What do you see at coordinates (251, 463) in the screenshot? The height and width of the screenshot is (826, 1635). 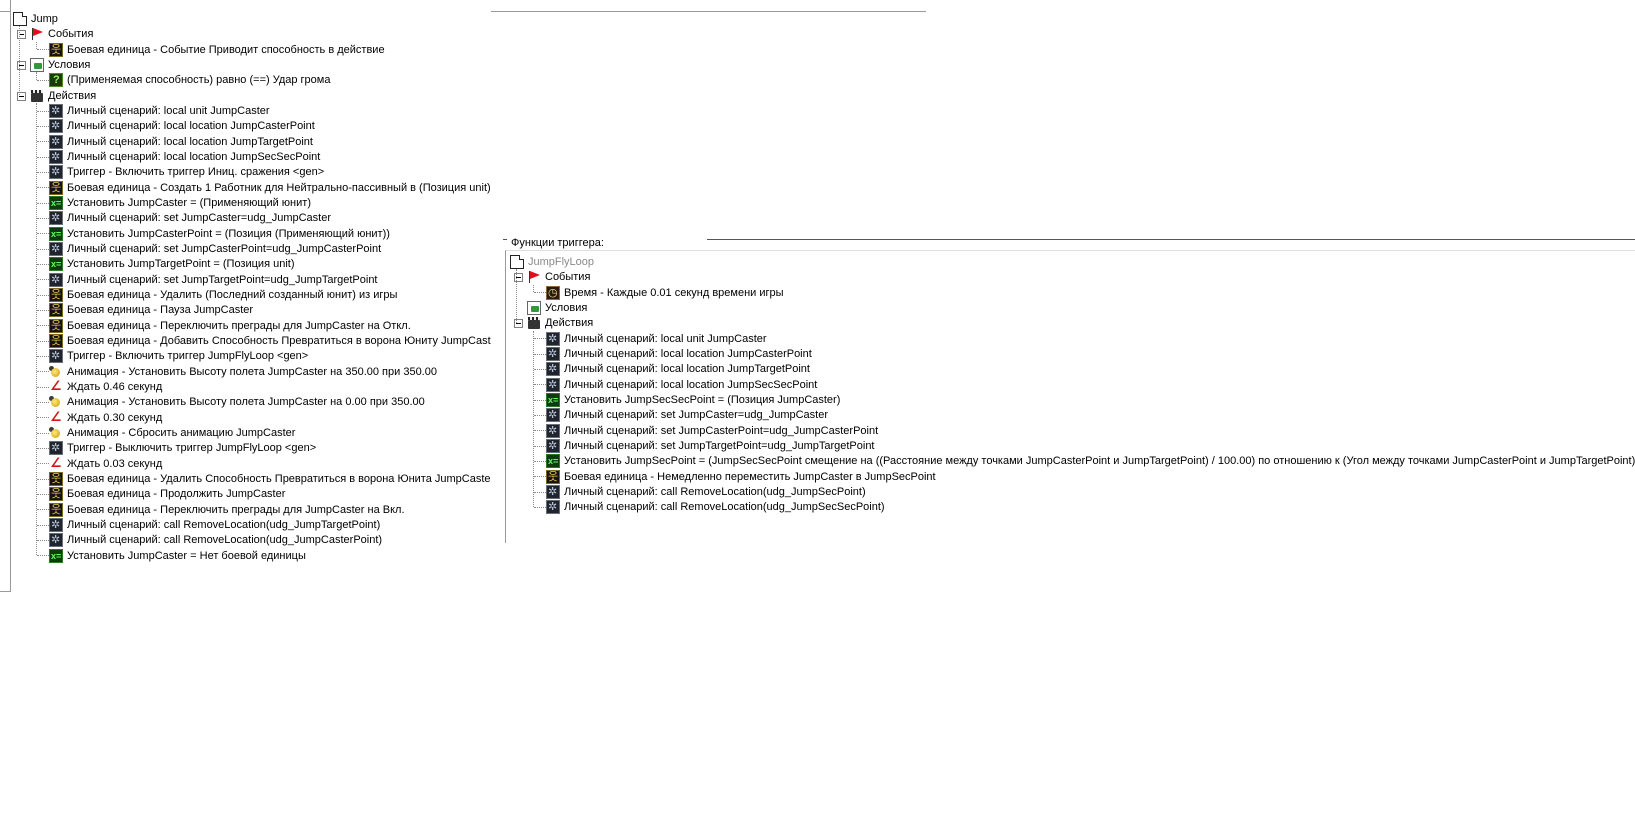 I see `action-item: Ждать 0.03 секунд` at bounding box center [251, 463].